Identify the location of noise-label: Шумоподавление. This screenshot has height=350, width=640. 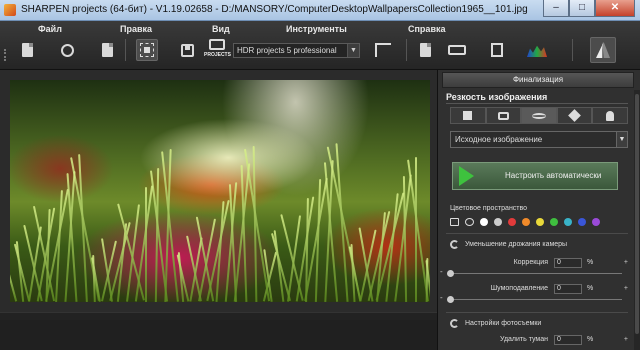
(519, 288).